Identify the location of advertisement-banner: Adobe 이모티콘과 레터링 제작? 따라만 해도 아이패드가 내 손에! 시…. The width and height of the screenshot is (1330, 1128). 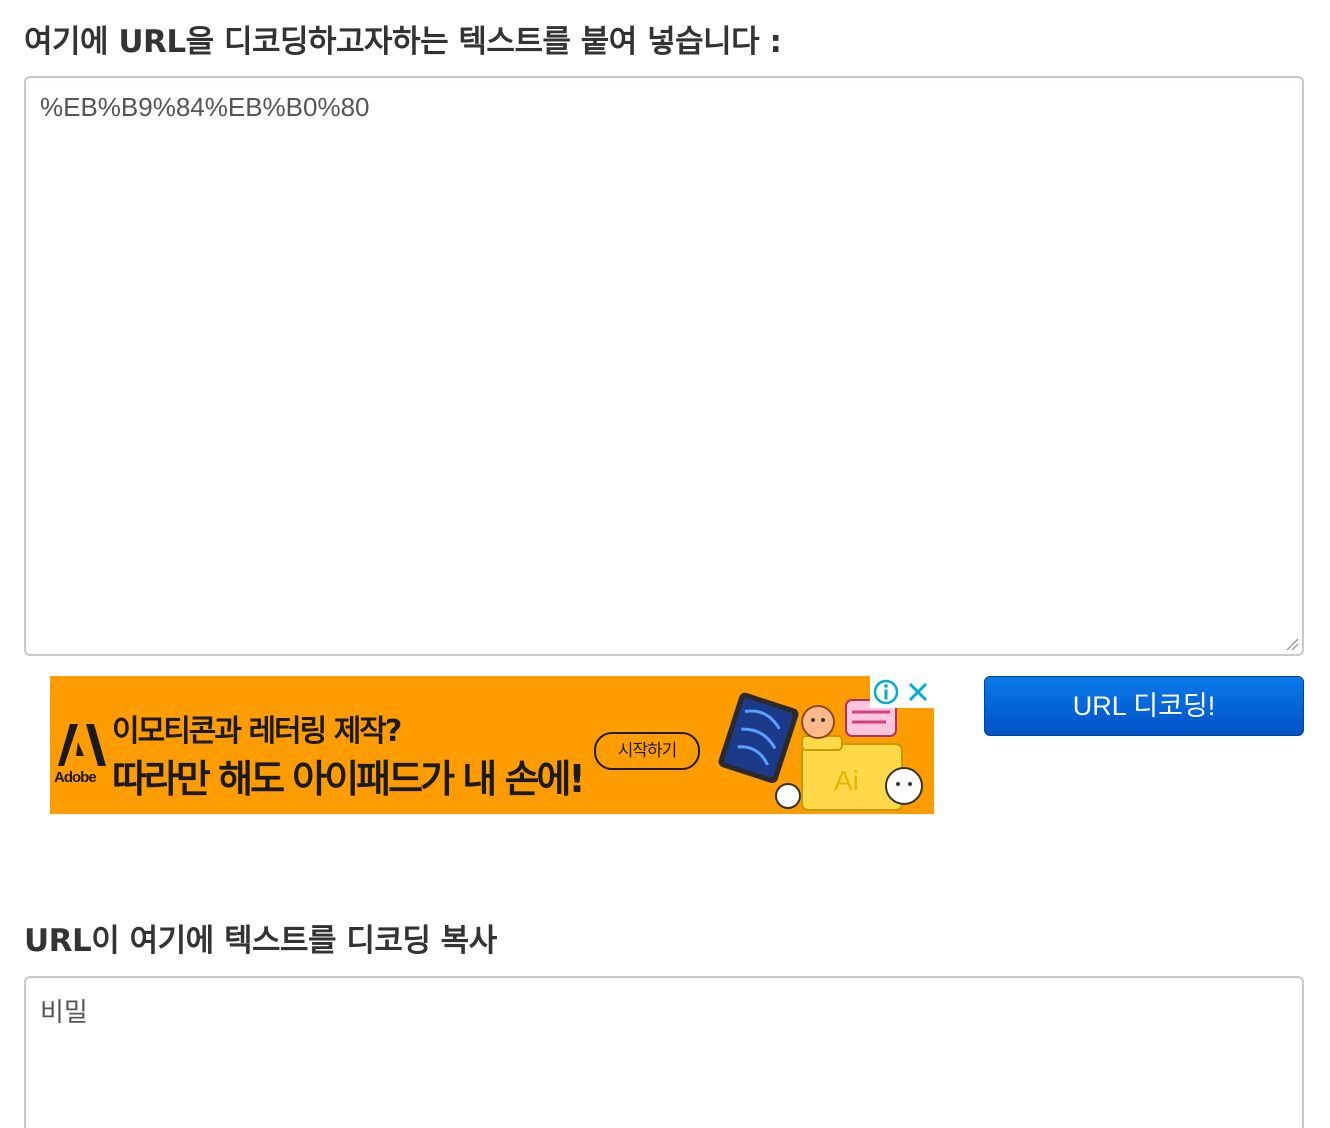
(492, 745).